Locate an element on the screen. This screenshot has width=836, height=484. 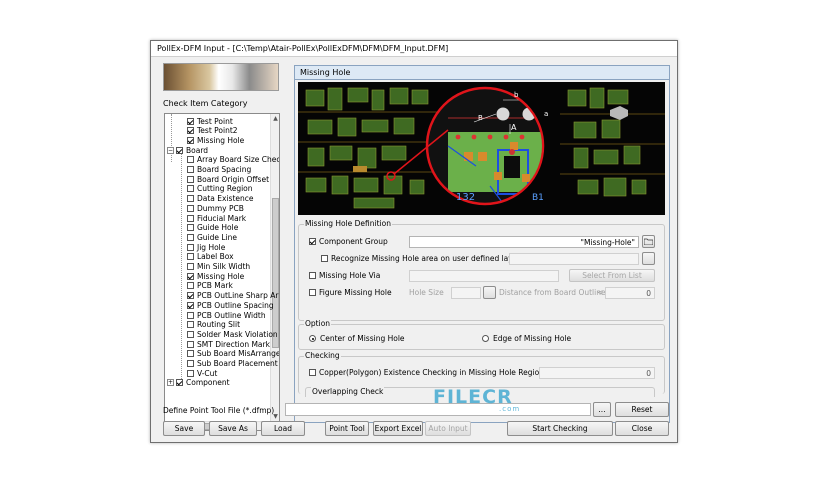
tree-item: SMT Direction Mark is located at coordinates (228, 344).